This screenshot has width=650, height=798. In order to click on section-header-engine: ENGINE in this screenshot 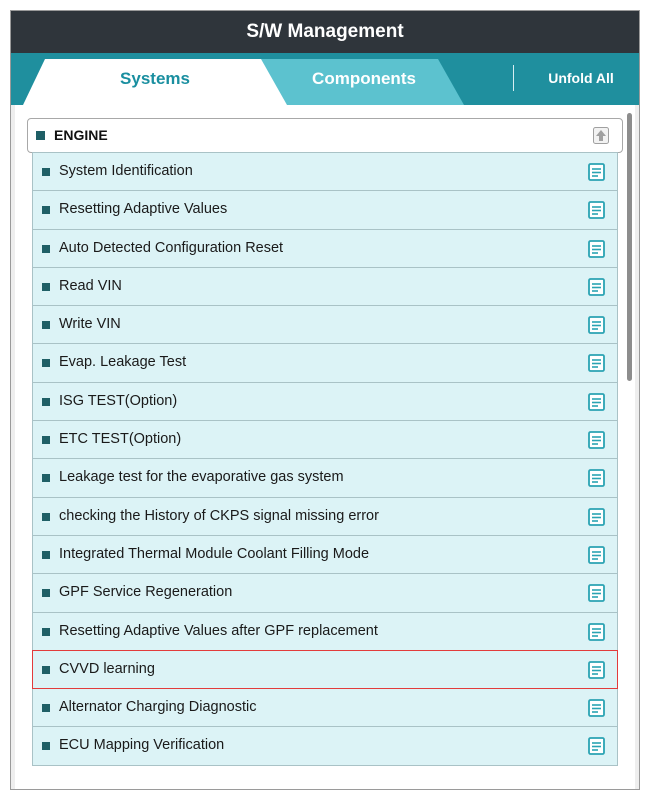, I will do `click(325, 135)`.